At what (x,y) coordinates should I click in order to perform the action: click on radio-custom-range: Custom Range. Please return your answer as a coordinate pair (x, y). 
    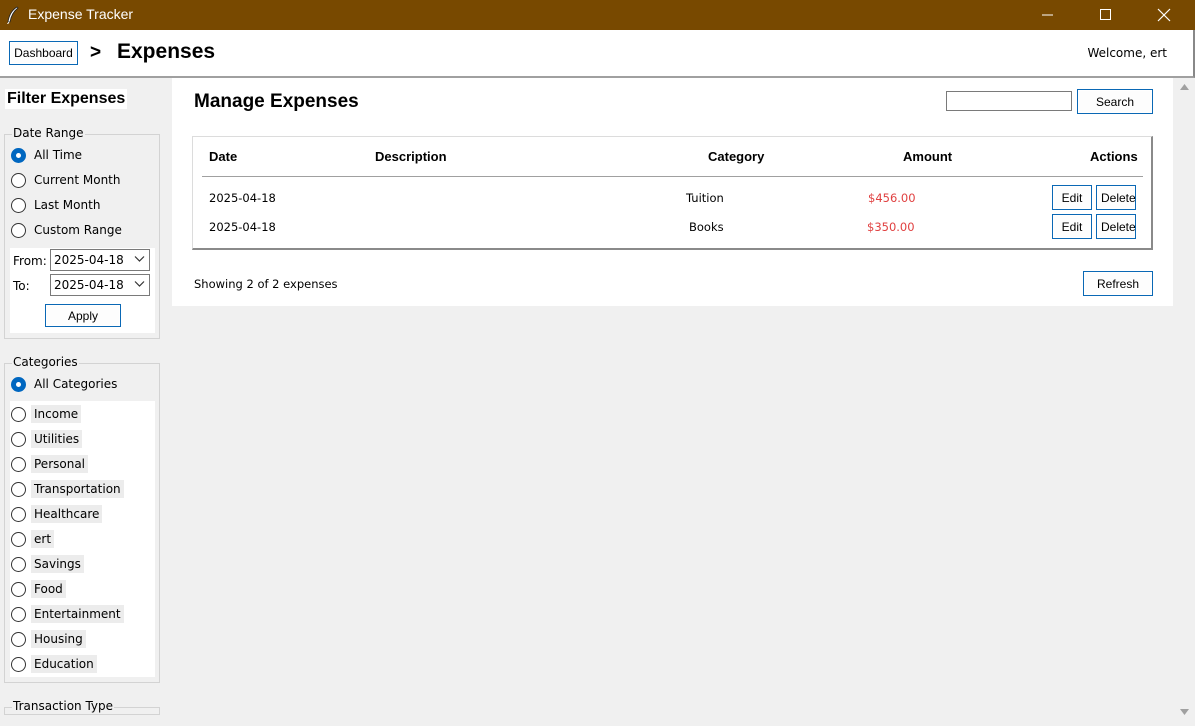
    Looking at the image, I should click on (66, 230).